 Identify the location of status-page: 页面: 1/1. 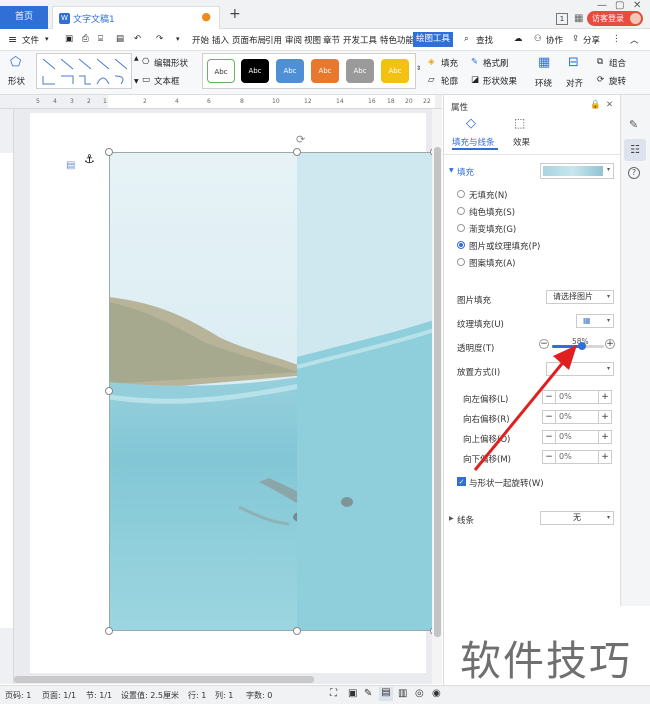
(59, 695).